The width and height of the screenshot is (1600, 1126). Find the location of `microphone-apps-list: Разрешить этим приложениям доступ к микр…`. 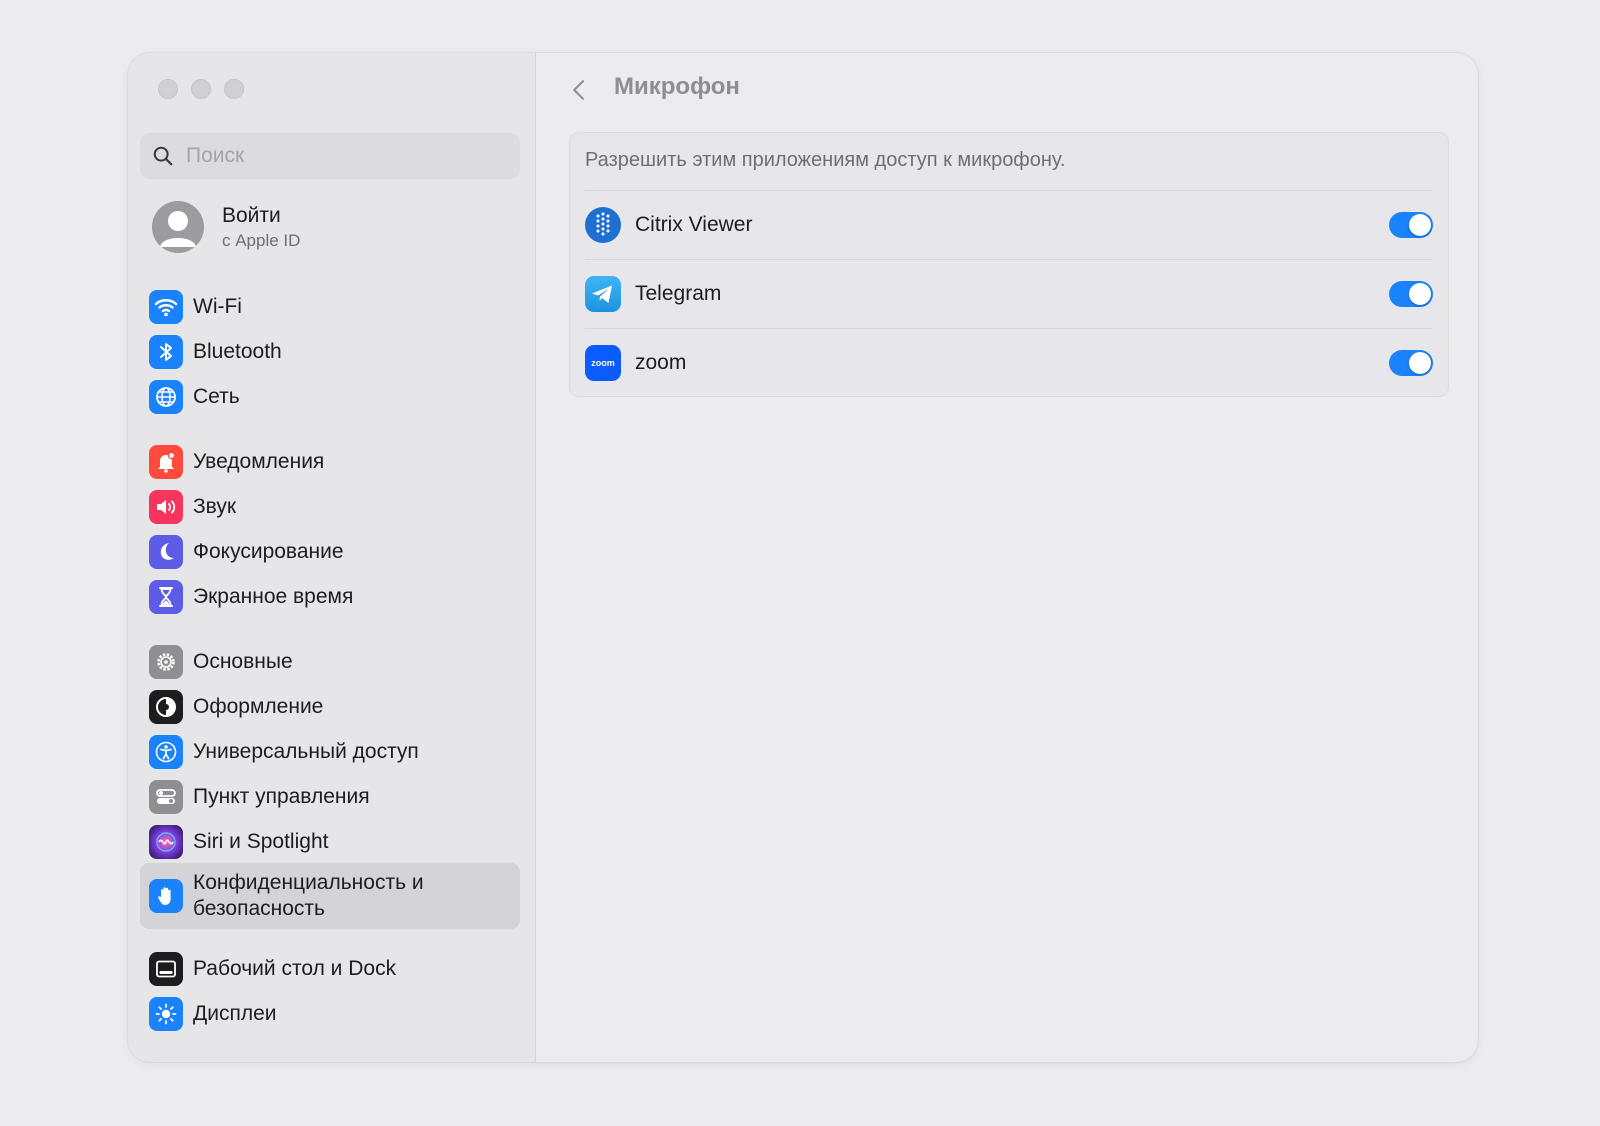

microphone-apps-list: Разрешить этим приложениям доступ к микр… is located at coordinates (1009, 264).